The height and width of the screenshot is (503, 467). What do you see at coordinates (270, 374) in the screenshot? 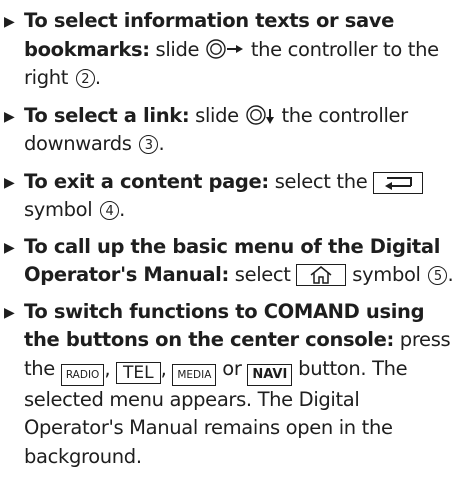
I see `navi-key: NAVI` at bounding box center [270, 374].